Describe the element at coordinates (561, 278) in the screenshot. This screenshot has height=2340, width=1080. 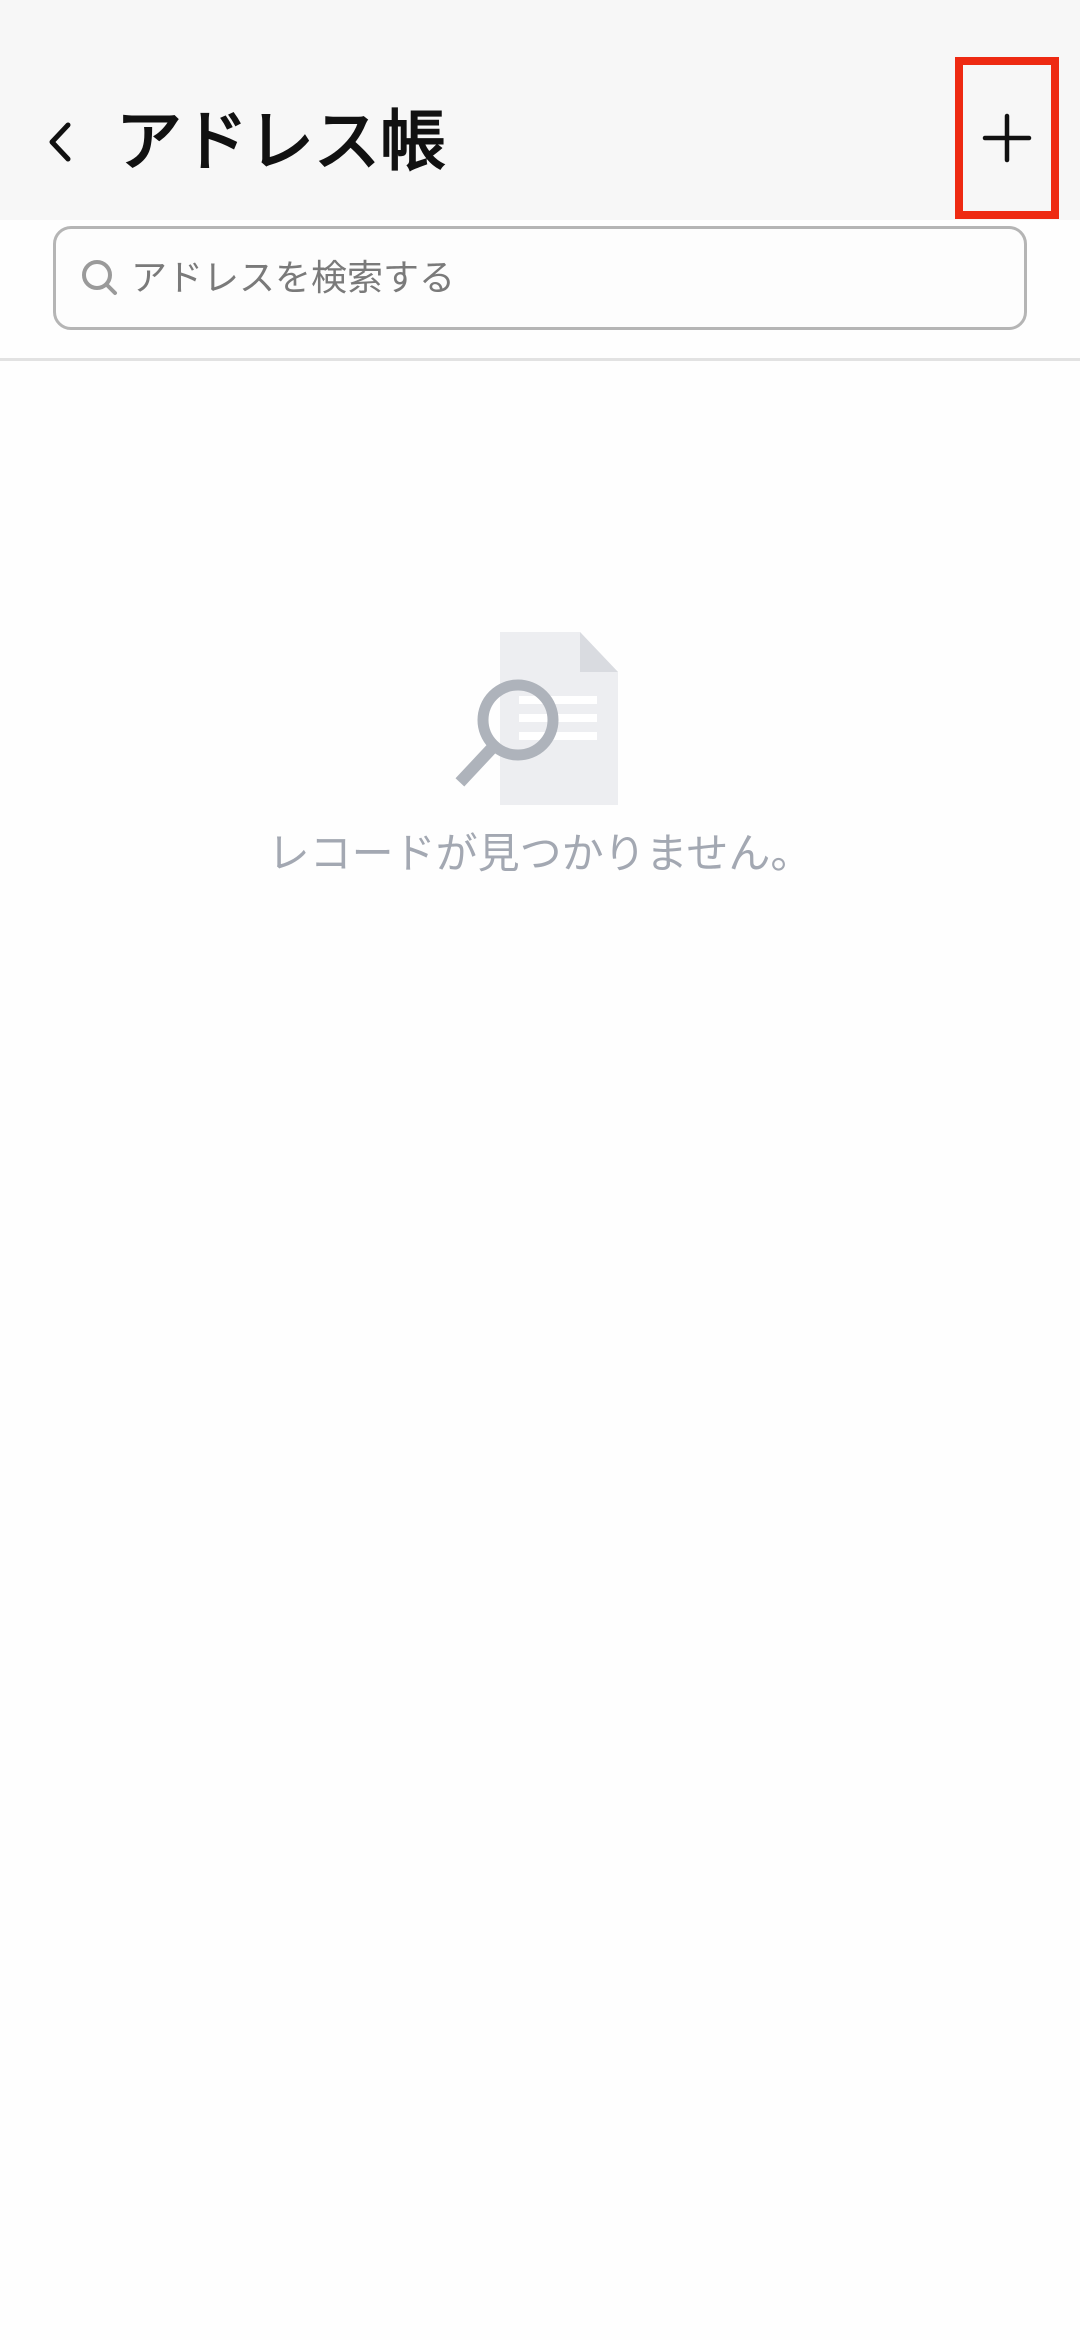
I see `search-input` at that location.